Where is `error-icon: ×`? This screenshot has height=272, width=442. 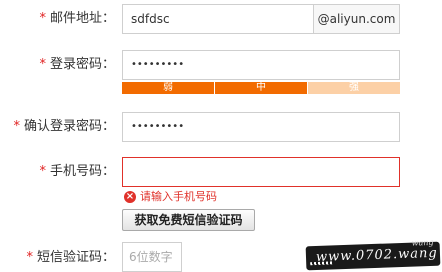 error-icon: × is located at coordinates (130, 197).